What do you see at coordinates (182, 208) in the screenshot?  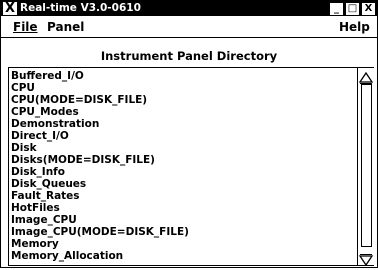 I see `list-item: HotFiles` at bounding box center [182, 208].